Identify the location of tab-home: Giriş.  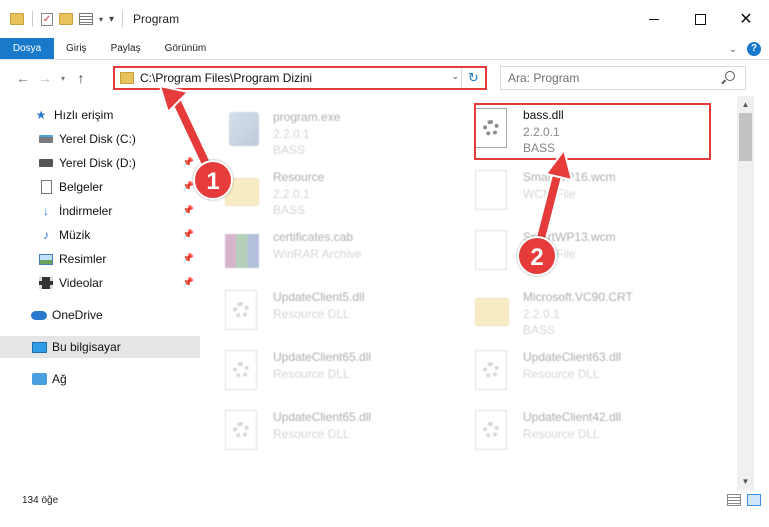
(76, 48).